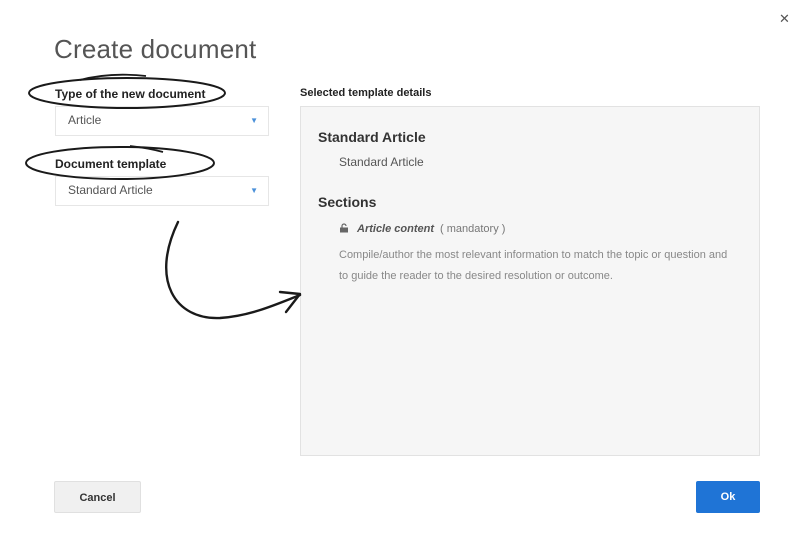 The width and height of the screenshot is (794, 537). What do you see at coordinates (396, 229) in the screenshot?
I see `section-name: Article content` at bounding box center [396, 229].